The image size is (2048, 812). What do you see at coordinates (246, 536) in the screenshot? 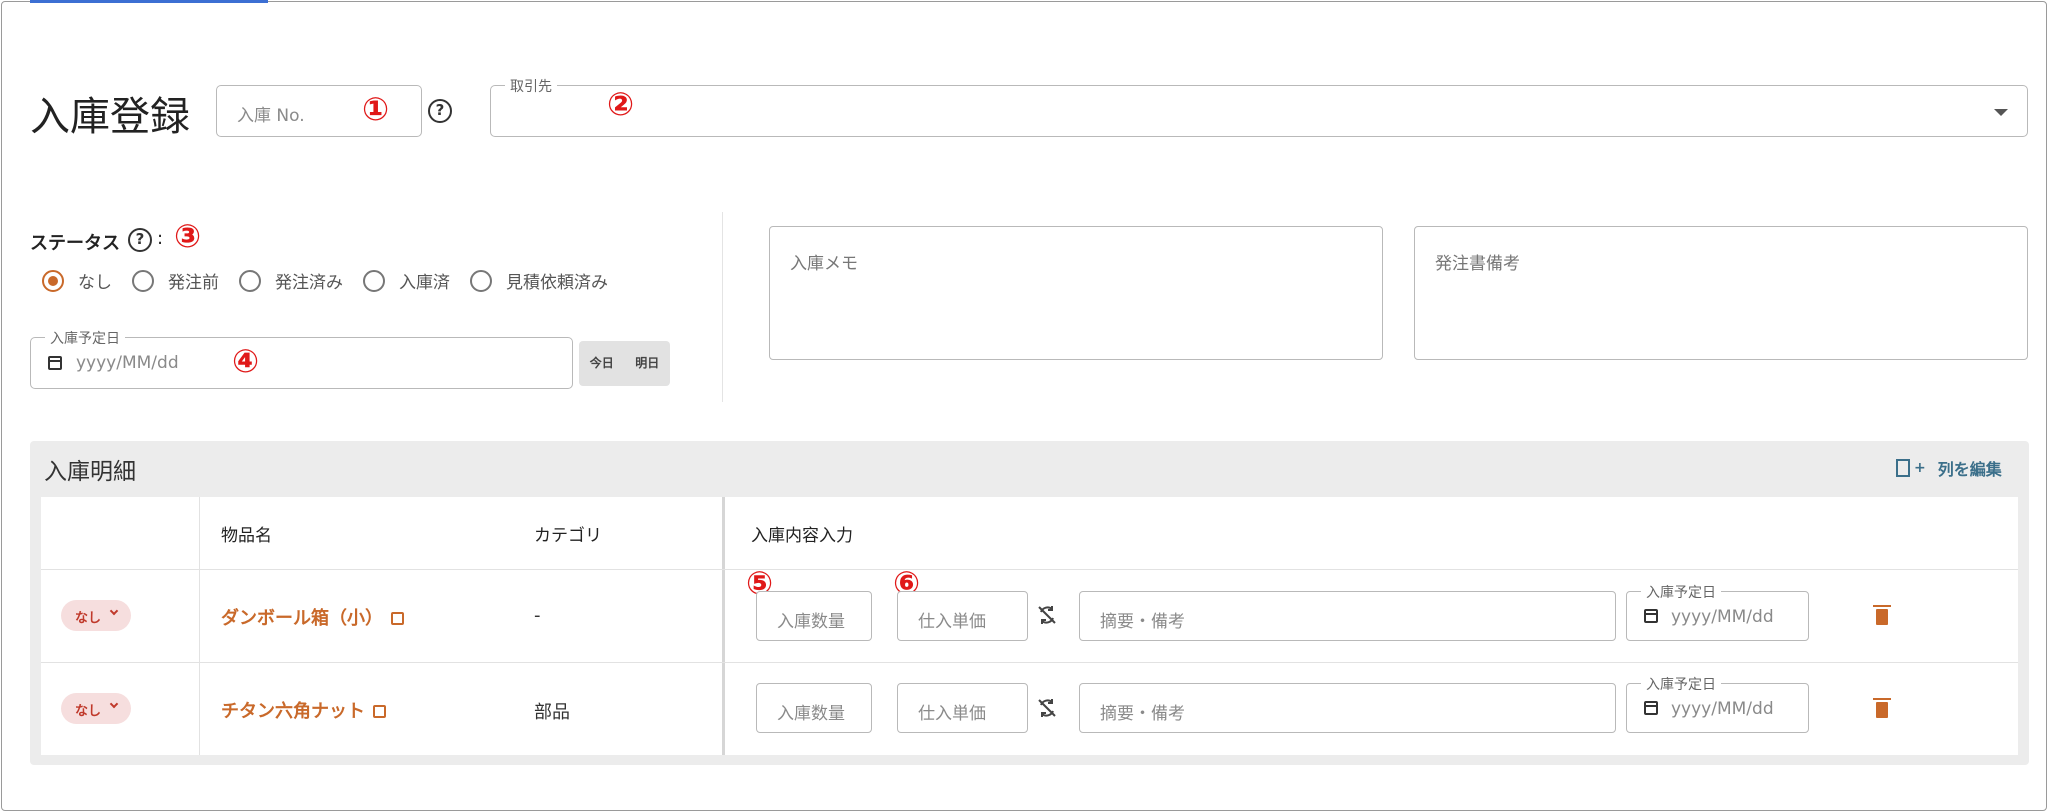
I see `column-header-item-name: 物品名` at bounding box center [246, 536].